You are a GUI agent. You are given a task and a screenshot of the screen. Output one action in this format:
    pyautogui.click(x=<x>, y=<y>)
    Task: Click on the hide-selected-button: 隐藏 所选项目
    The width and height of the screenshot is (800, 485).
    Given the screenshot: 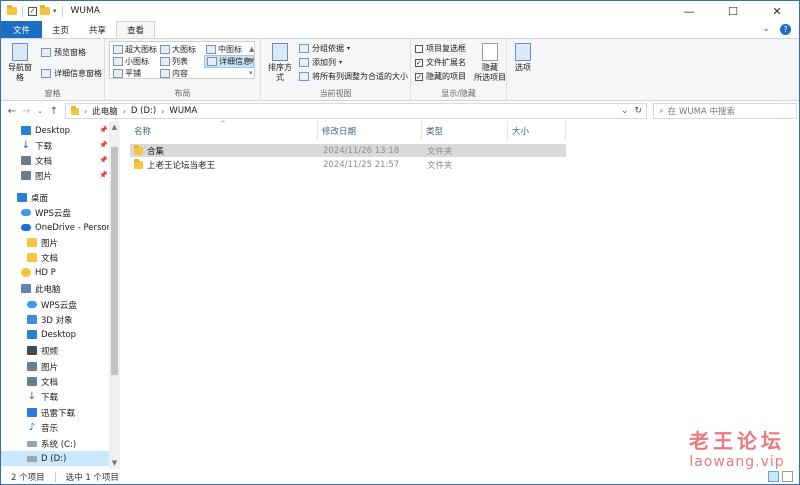 What is the action you would take?
    pyautogui.click(x=490, y=63)
    